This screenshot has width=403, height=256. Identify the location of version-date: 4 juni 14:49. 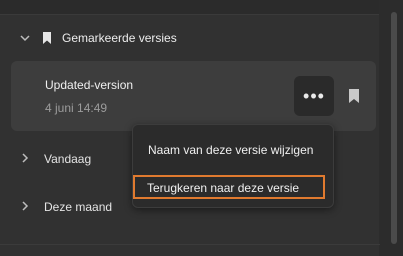
(76, 108).